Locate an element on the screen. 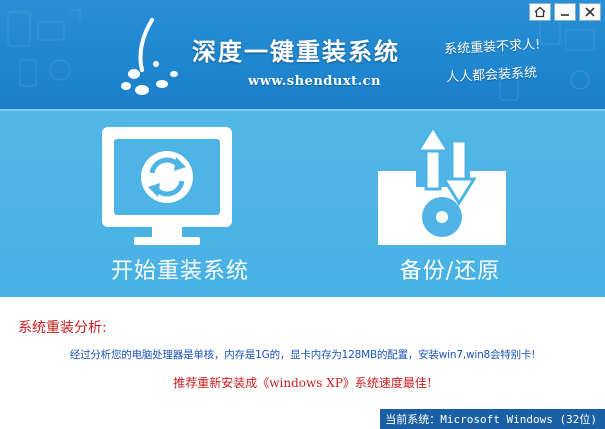 The width and height of the screenshot is (605, 429). backup-restore-label: 备份/还原 is located at coordinates (450, 271).